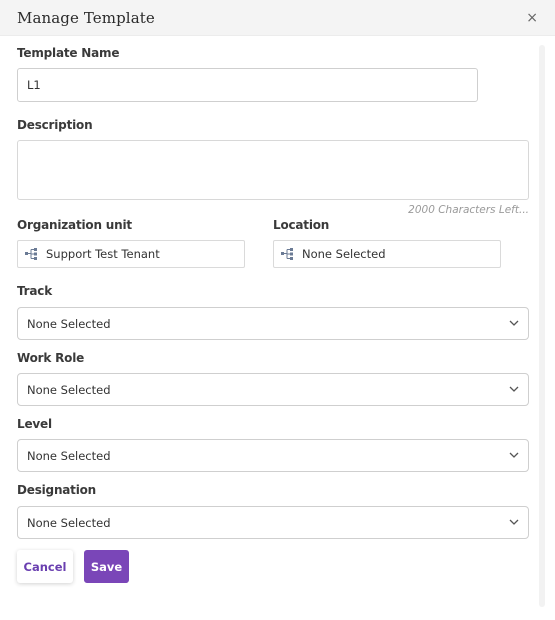 Image resolution: width=555 pixels, height=620 pixels. Describe the element at coordinates (45, 566) in the screenshot. I see `cancel-button: Cancel` at that location.